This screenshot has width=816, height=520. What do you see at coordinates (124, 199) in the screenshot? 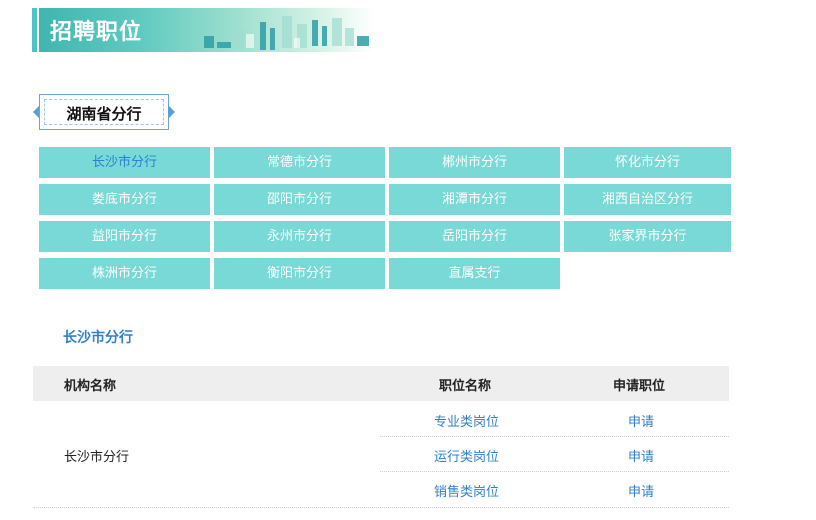
I see `branch-tab-loudi: 娄底市分行` at bounding box center [124, 199].